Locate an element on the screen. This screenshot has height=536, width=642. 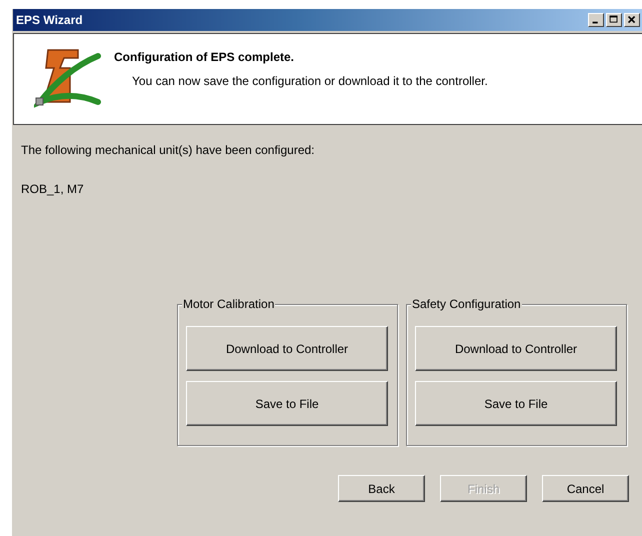
units-text: ROB_1, M7 is located at coordinates (53, 189).